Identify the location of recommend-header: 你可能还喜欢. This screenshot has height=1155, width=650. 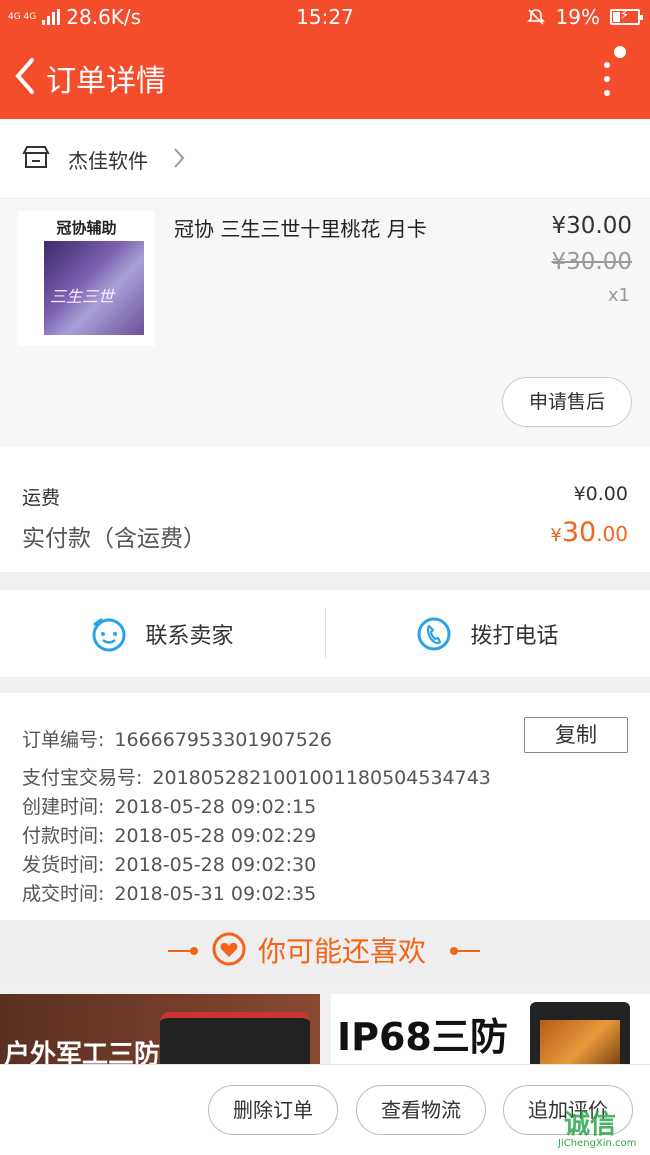
(325, 952).